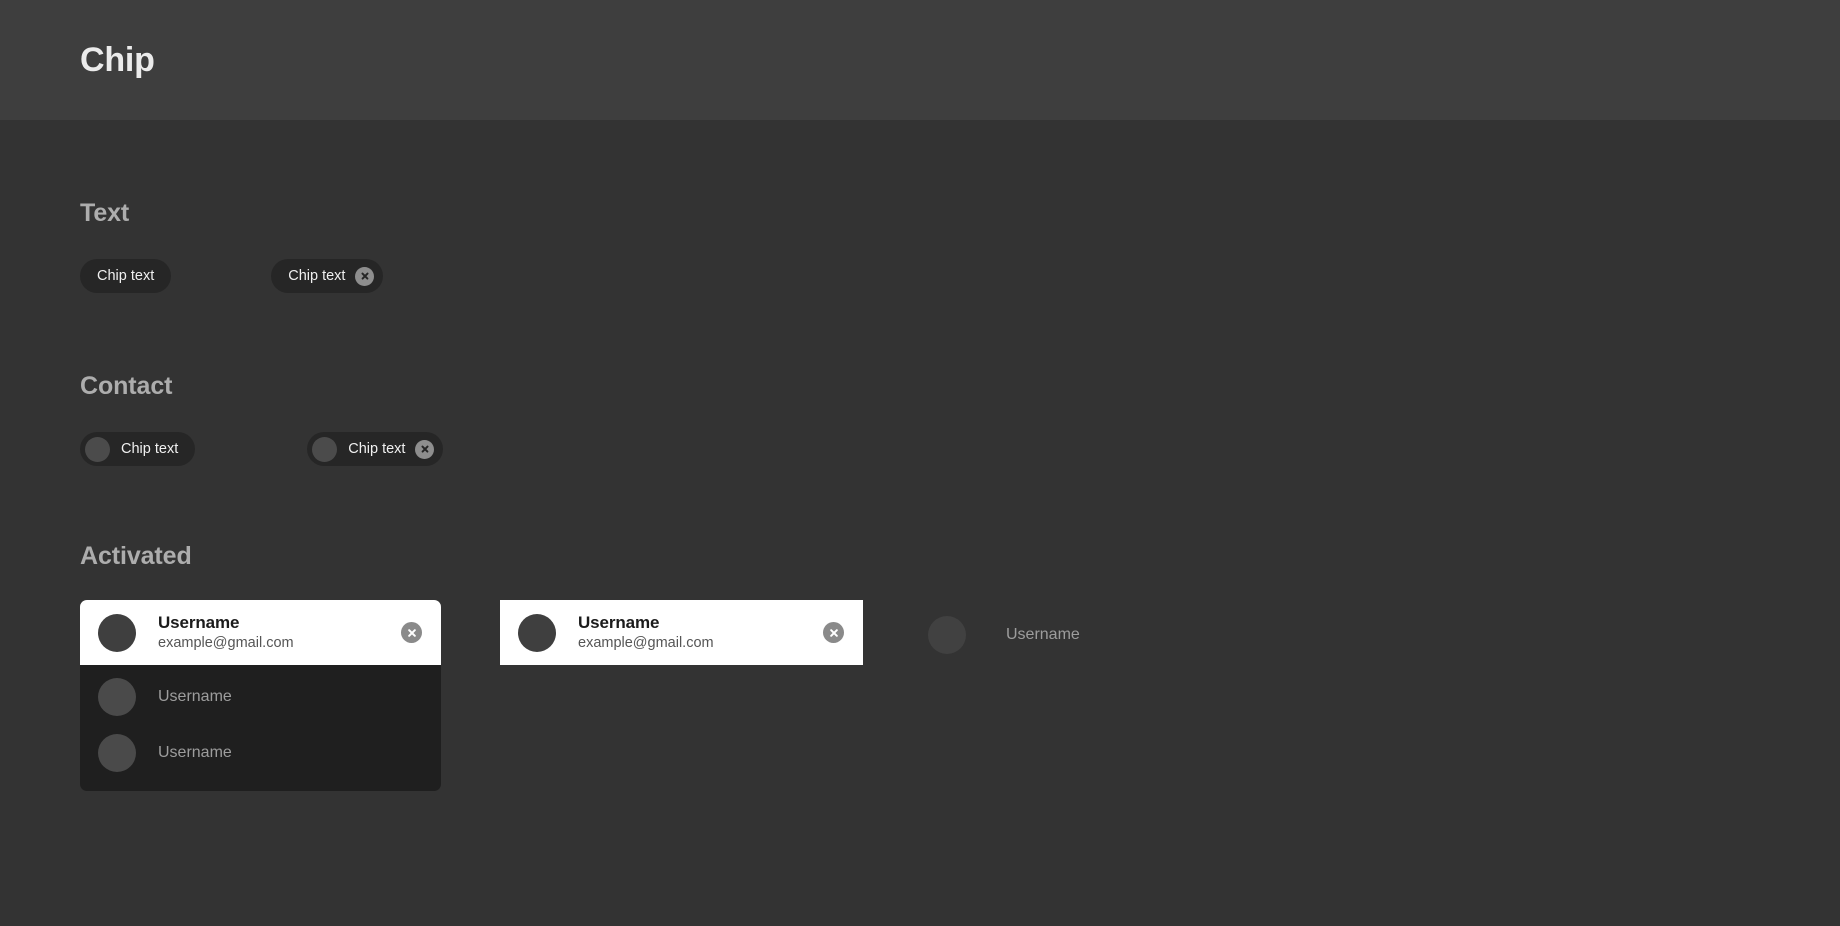 The height and width of the screenshot is (926, 1840). I want to click on activated-card-secondary: Username example@gmail.com, so click(681, 632).